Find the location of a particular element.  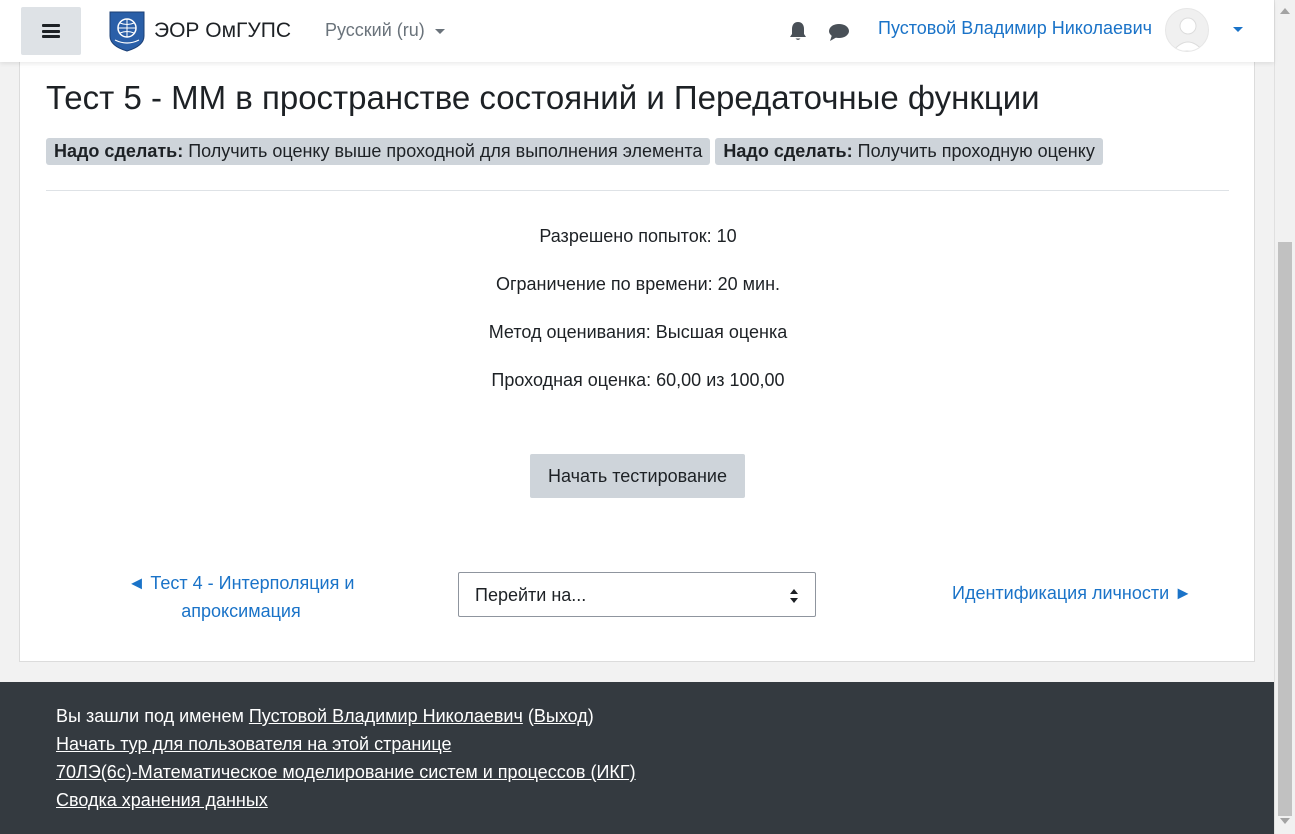

chat-icon is located at coordinates (839, 32).